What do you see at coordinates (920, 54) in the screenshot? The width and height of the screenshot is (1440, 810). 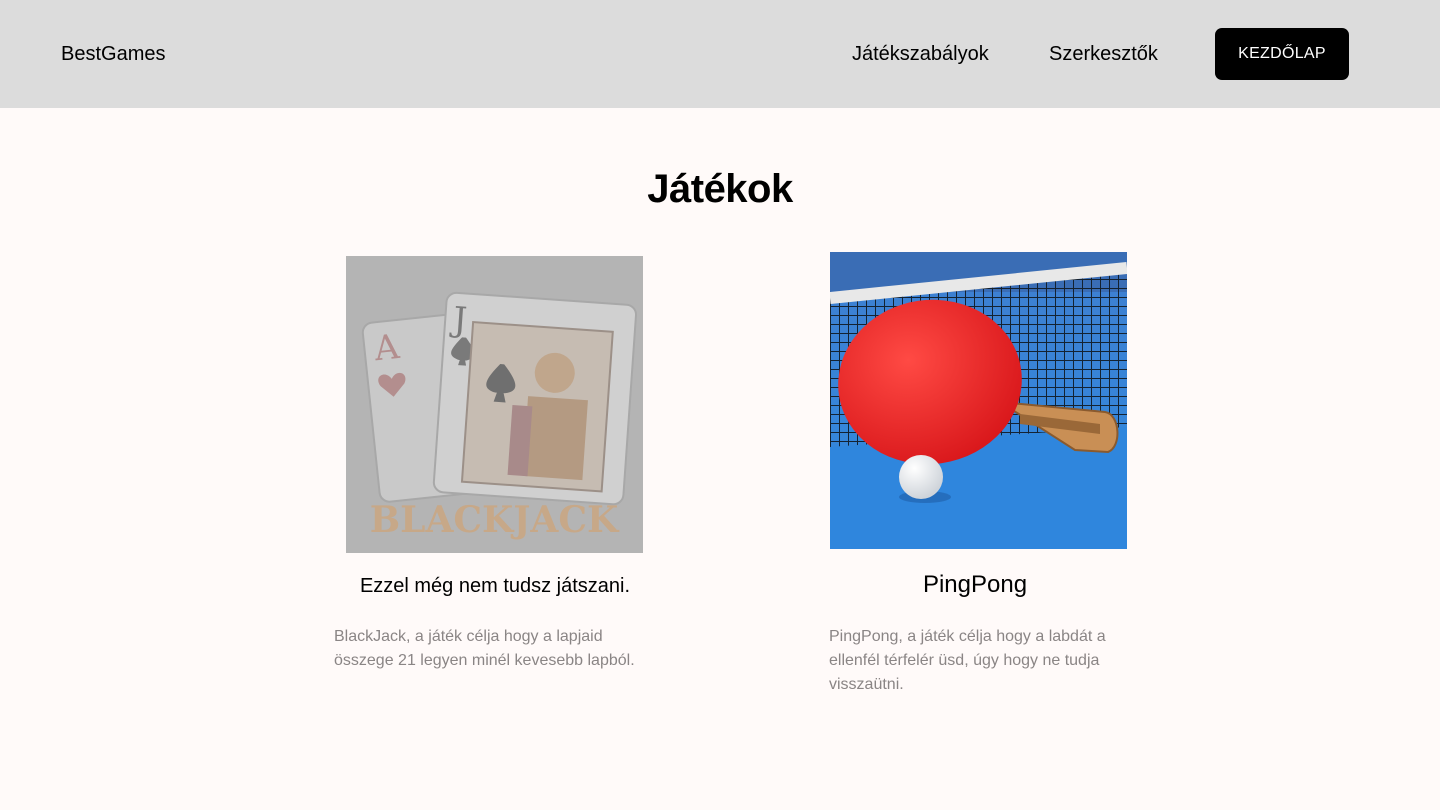 I see `nav-link-rules: Játékszabályok` at bounding box center [920, 54].